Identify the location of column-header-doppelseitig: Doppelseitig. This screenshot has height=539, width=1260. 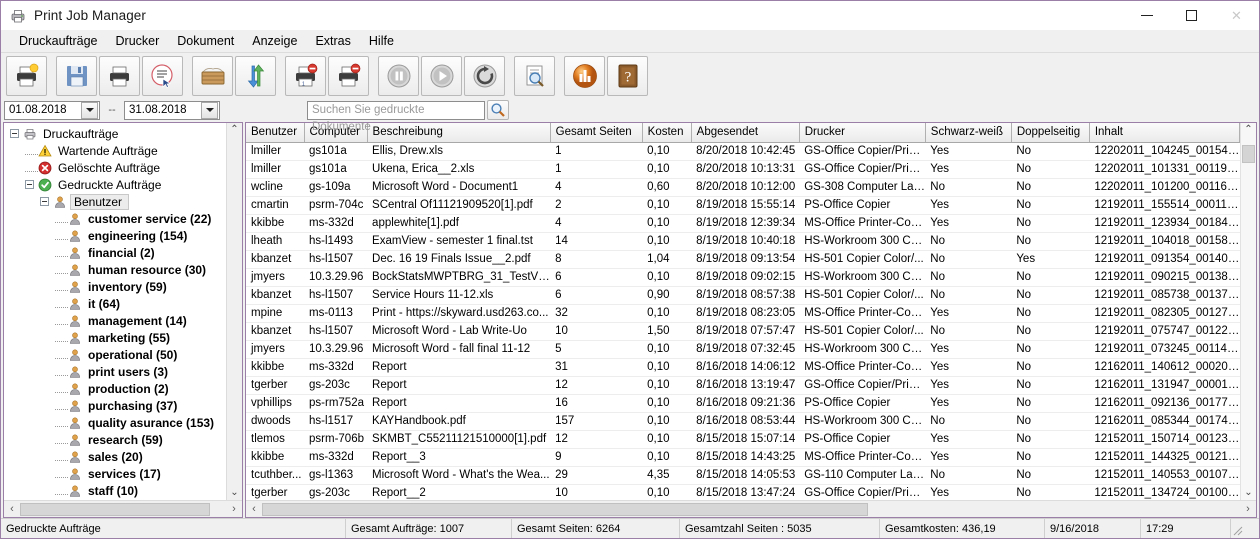
(1050, 133).